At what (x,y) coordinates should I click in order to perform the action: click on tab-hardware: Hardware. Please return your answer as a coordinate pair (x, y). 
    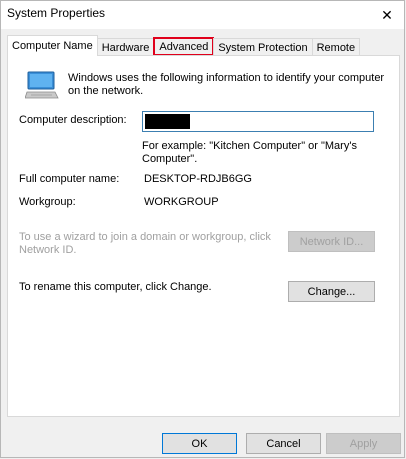
    Looking at the image, I should click on (125, 47).